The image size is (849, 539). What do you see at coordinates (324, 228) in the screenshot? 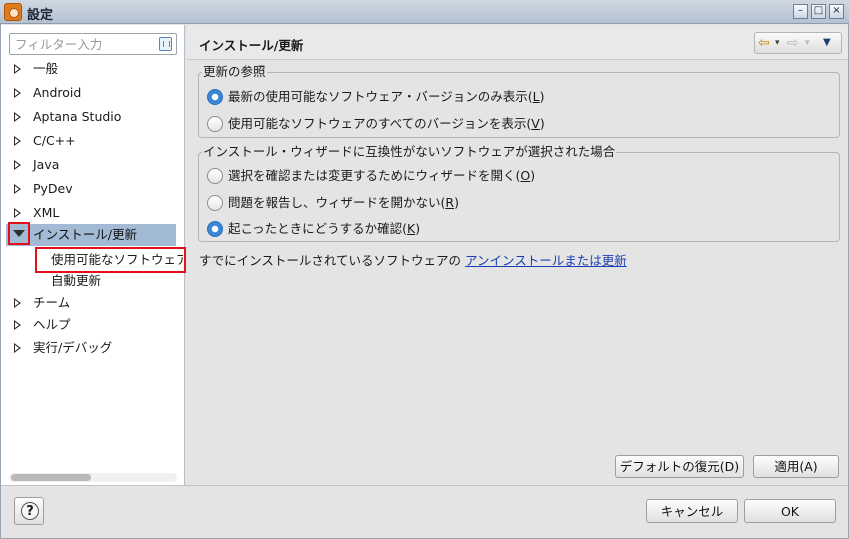
I see `radio-label: 起こったときにどうするか確認(K)` at bounding box center [324, 228].